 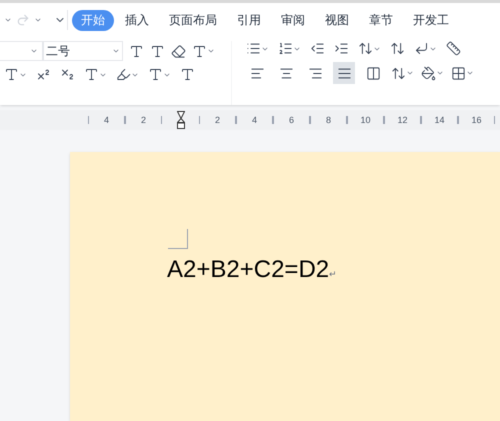 What do you see at coordinates (328, 120) in the screenshot?
I see `ruler-number: 8` at bounding box center [328, 120].